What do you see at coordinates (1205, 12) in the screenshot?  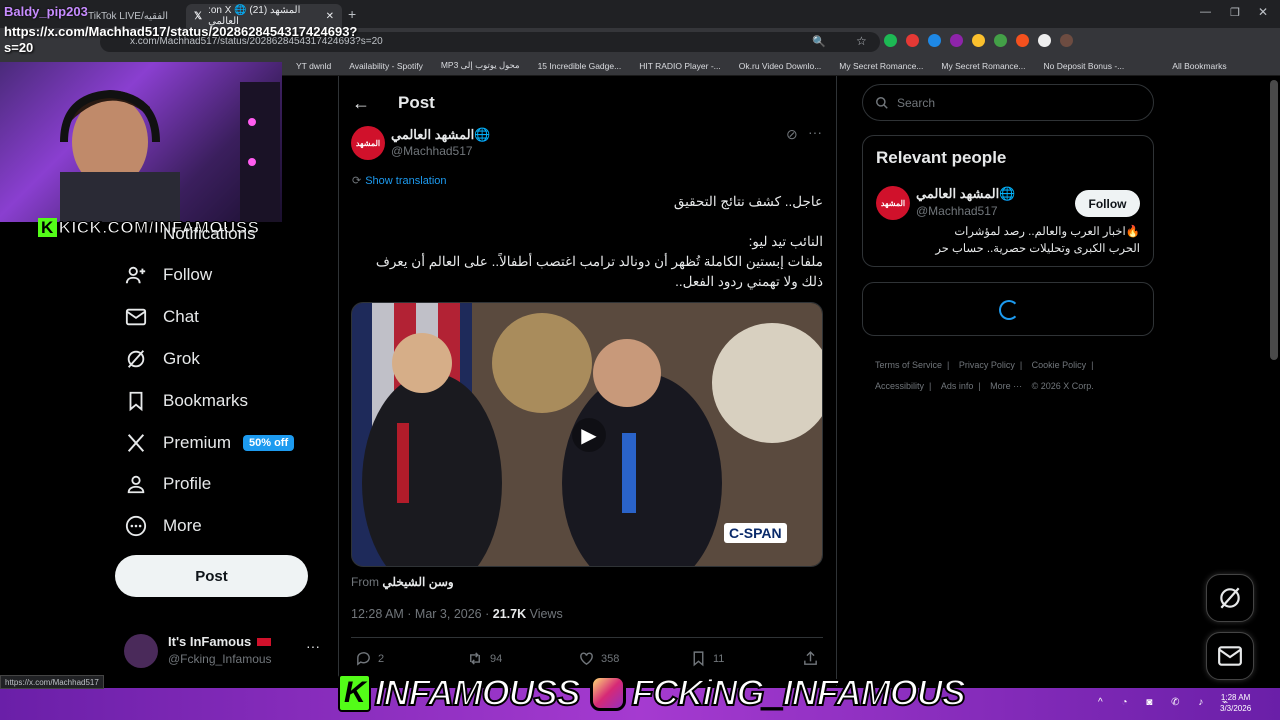 I see `minimize-button: —` at bounding box center [1205, 12].